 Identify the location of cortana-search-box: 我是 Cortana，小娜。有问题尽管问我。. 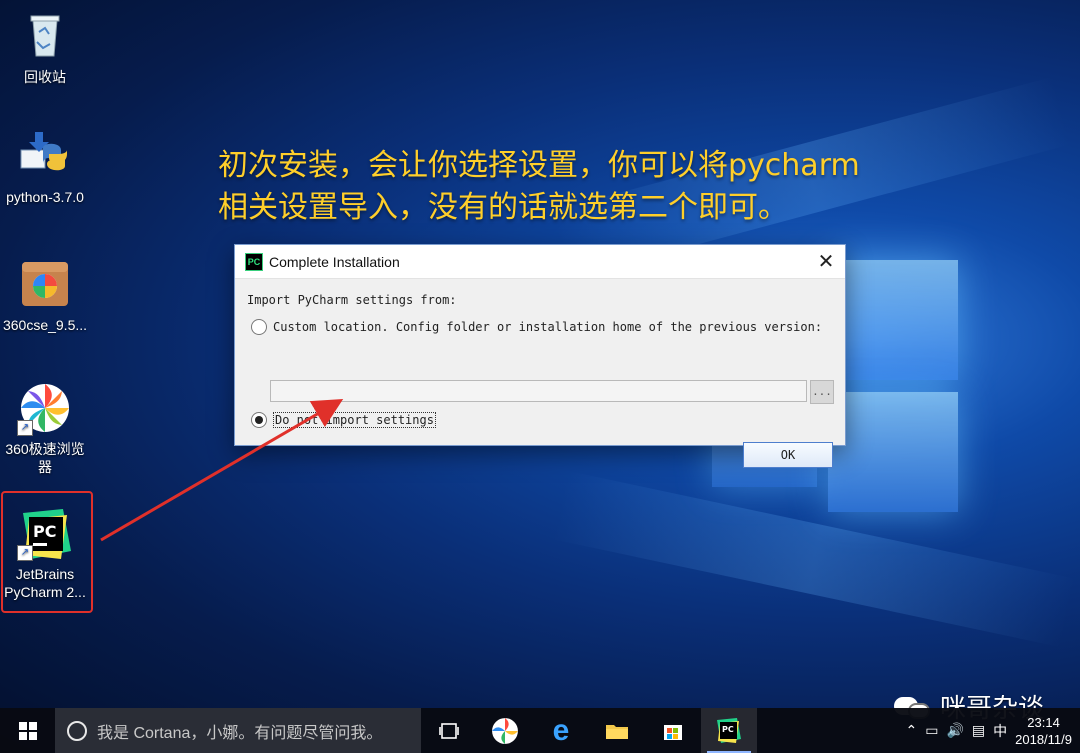
(238, 730).